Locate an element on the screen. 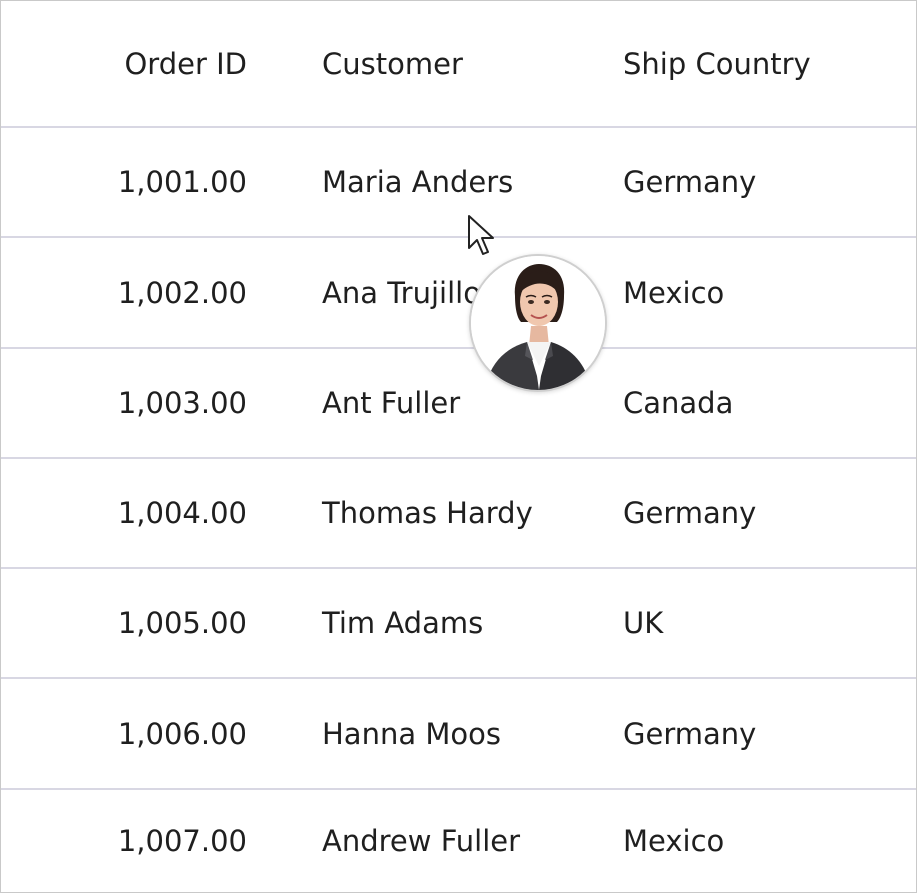  avatar-photo-icon is located at coordinates (538, 323).